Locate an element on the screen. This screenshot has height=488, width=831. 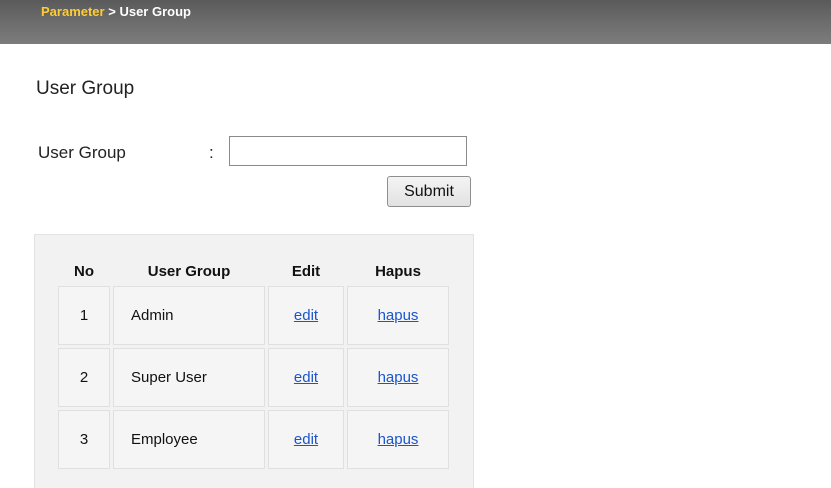
row-user-group-cell: Super User is located at coordinates (189, 377).